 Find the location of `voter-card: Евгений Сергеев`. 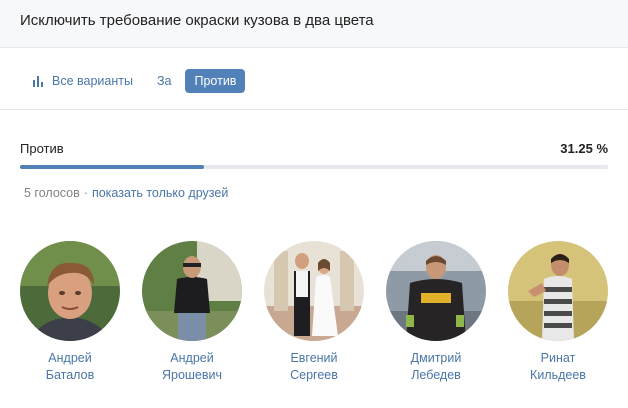

voter-card: Евгений Сергеев is located at coordinates (314, 312).